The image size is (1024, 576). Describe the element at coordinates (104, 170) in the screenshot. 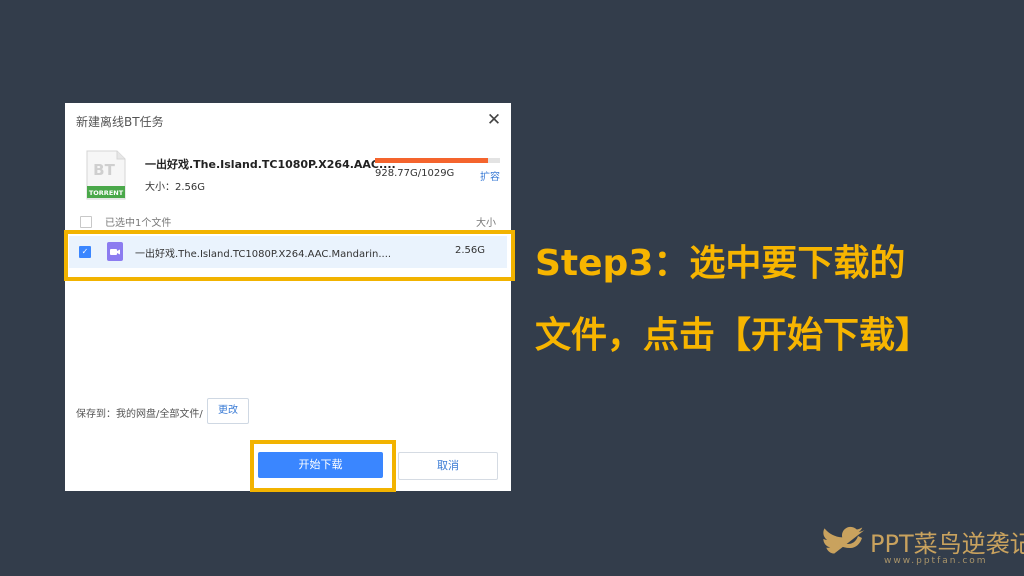

I see `bt-icon-text: BT` at that location.